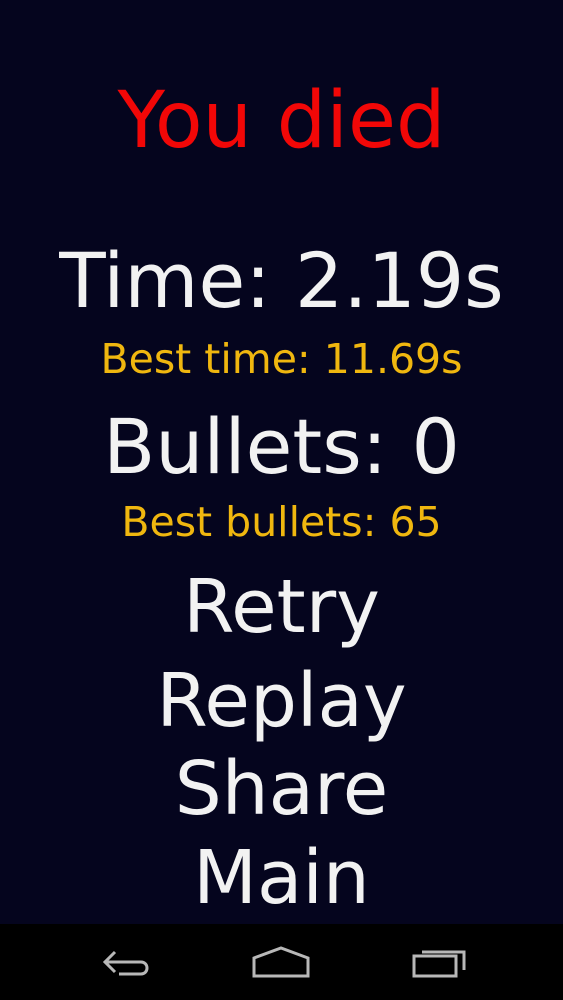 This screenshot has height=1000, width=563. What do you see at coordinates (281, 446) in the screenshot?
I see `bullets-stat: Bullets: 0` at bounding box center [281, 446].